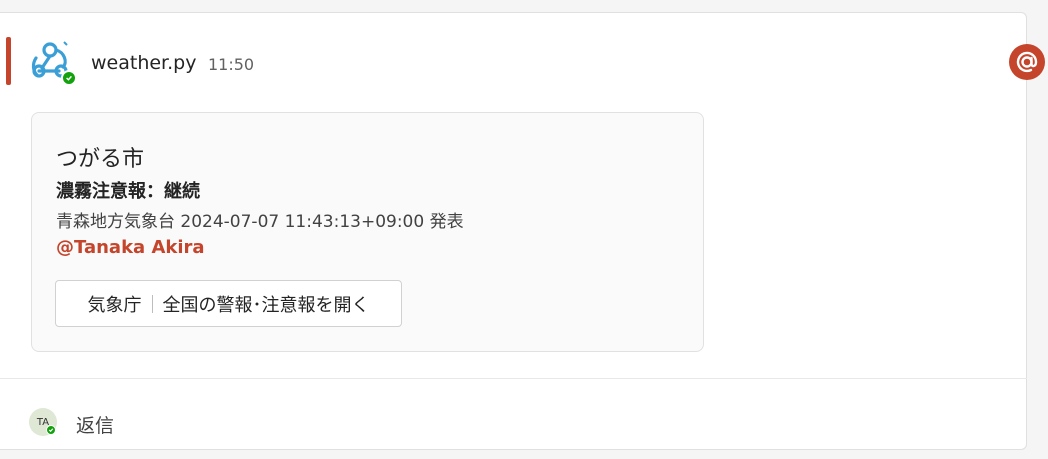 The height and width of the screenshot is (459, 1048). What do you see at coordinates (231, 64) in the screenshot?
I see `message-timestamp: 11:50` at bounding box center [231, 64].